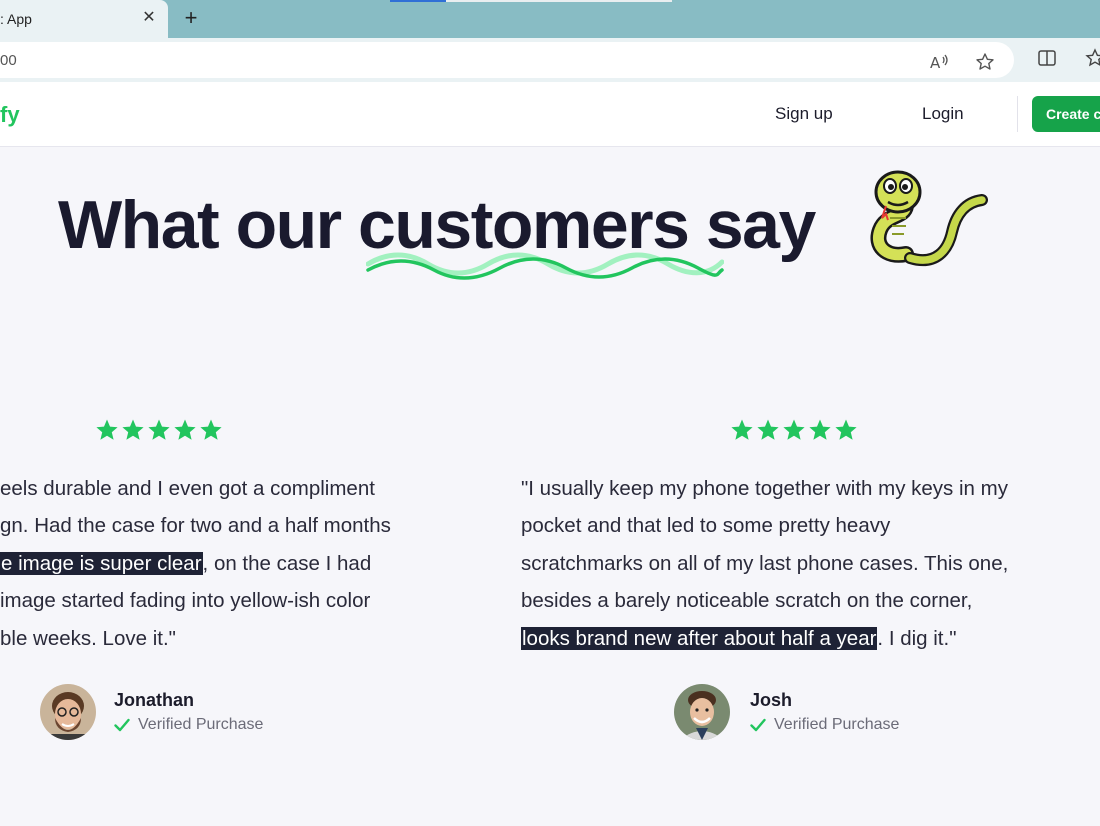  What do you see at coordinates (16, 19) in the screenshot?
I see `tab-title: : App` at bounding box center [16, 19].